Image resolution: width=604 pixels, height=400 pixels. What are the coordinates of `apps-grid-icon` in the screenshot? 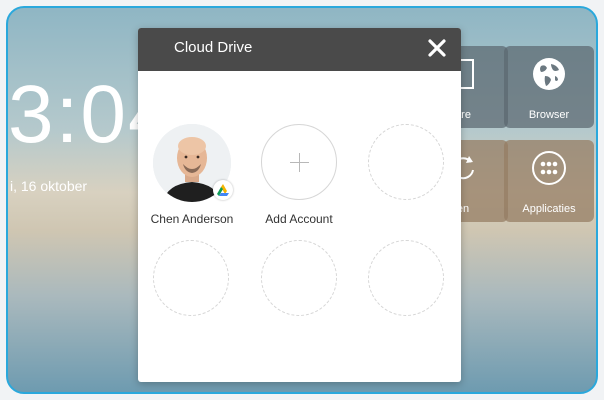 It's located at (549, 168).